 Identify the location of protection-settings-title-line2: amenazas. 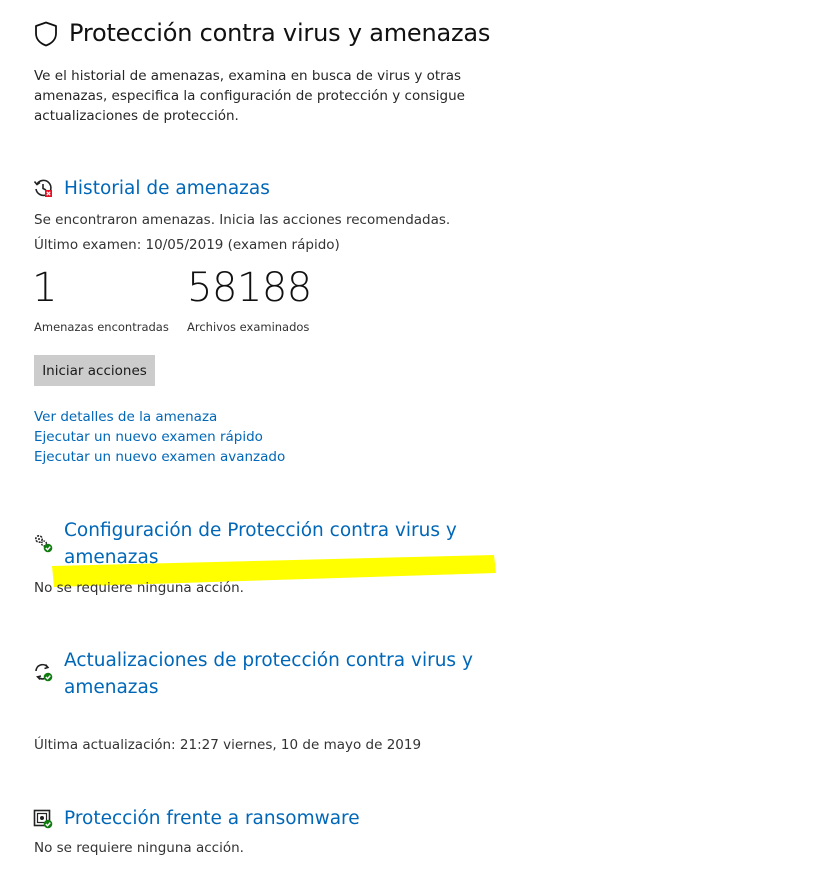
(111, 557).